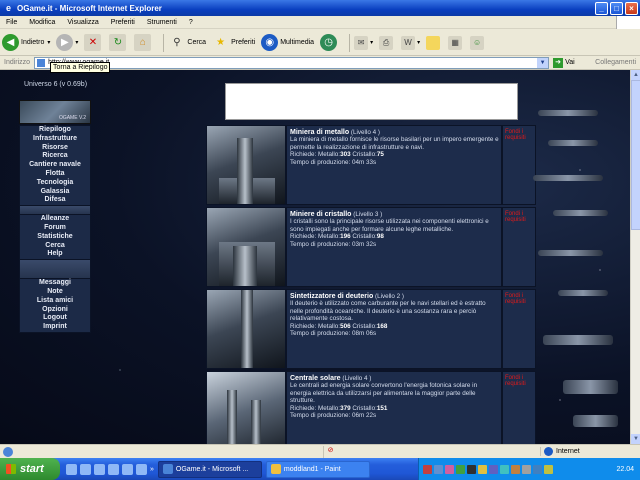 The height and width of the screenshot is (480, 640). I want to click on menu-item-logout: Logout, so click(55, 318).